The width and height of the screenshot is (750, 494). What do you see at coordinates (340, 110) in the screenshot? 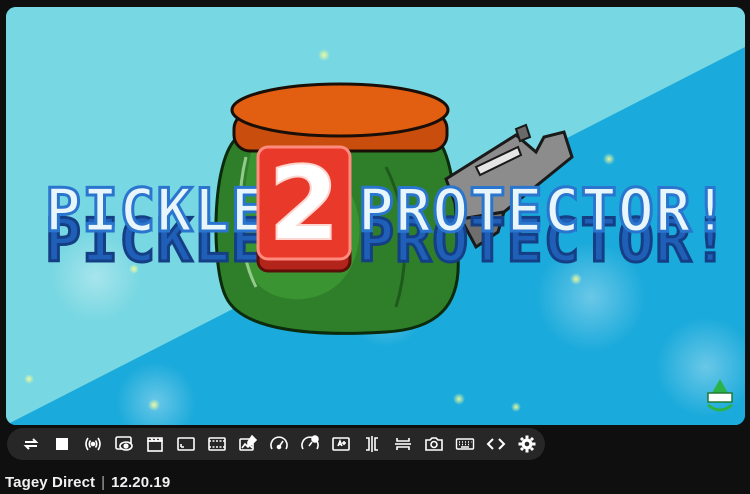
I see `jar-lid` at bounding box center [340, 110].